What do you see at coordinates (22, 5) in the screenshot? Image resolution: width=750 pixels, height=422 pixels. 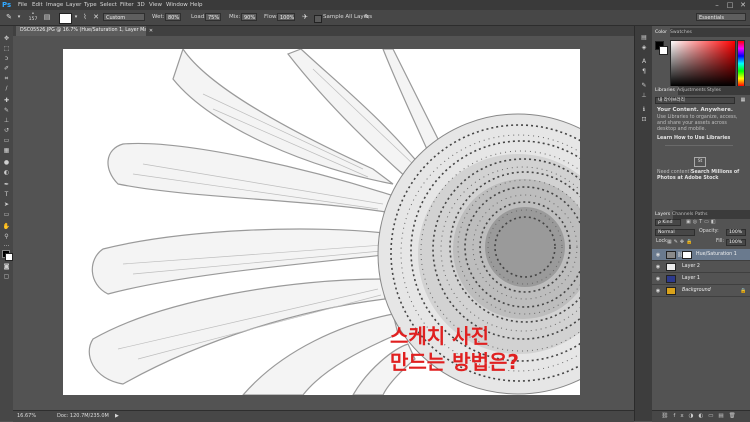 I see `menu-file: File` at bounding box center [22, 5].